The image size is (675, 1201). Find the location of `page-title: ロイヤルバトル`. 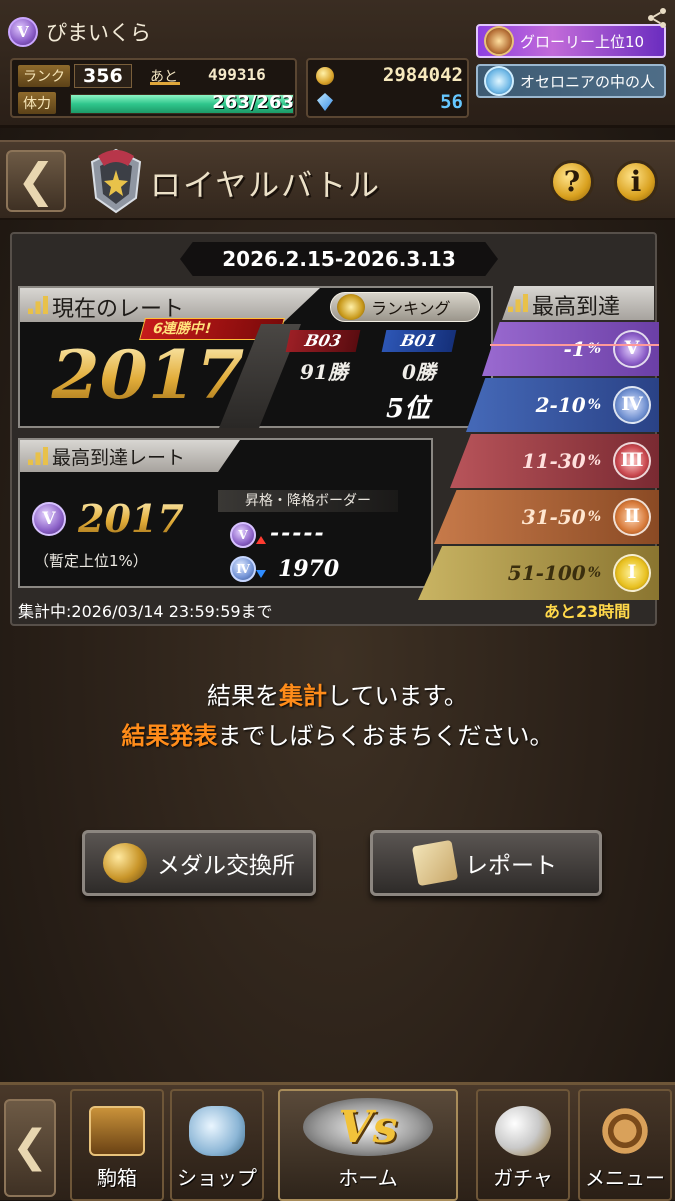

page-title: ロイヤルバトル is located at coordinates (265, 186).